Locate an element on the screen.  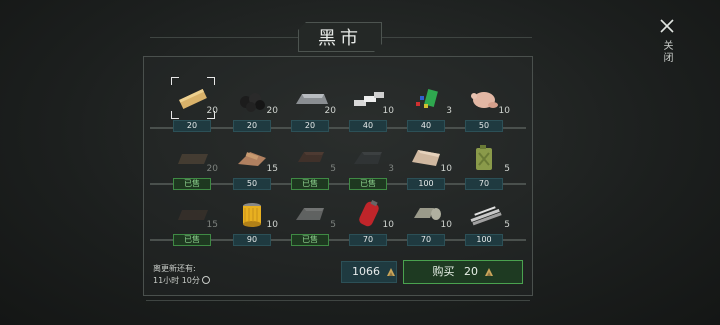
shop-item: 3 40 is located at coordinates (426, 106).